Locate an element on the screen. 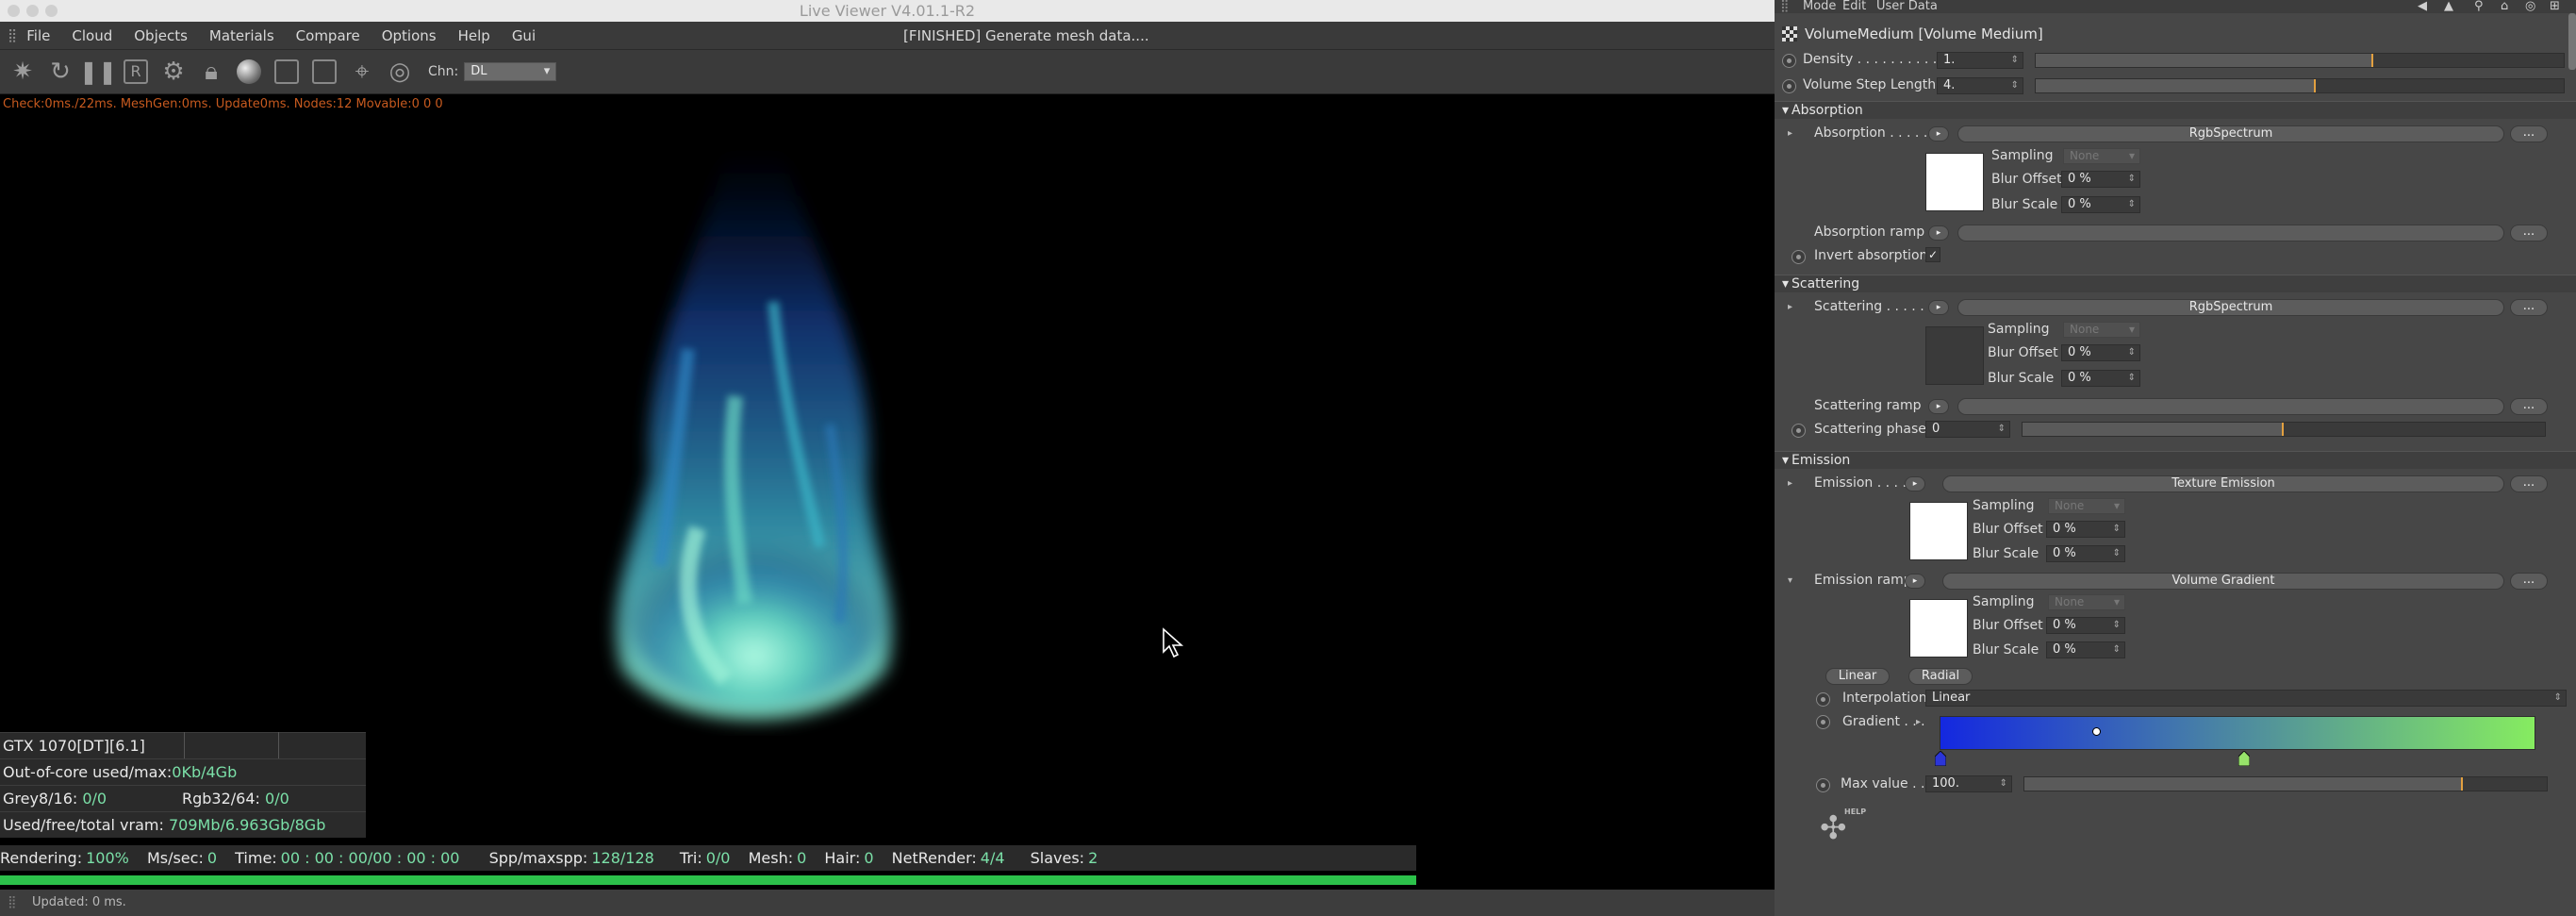 This screenshot has width=2576, height=916. refresh-icon: ↻ is located at coordinates (60, 72).